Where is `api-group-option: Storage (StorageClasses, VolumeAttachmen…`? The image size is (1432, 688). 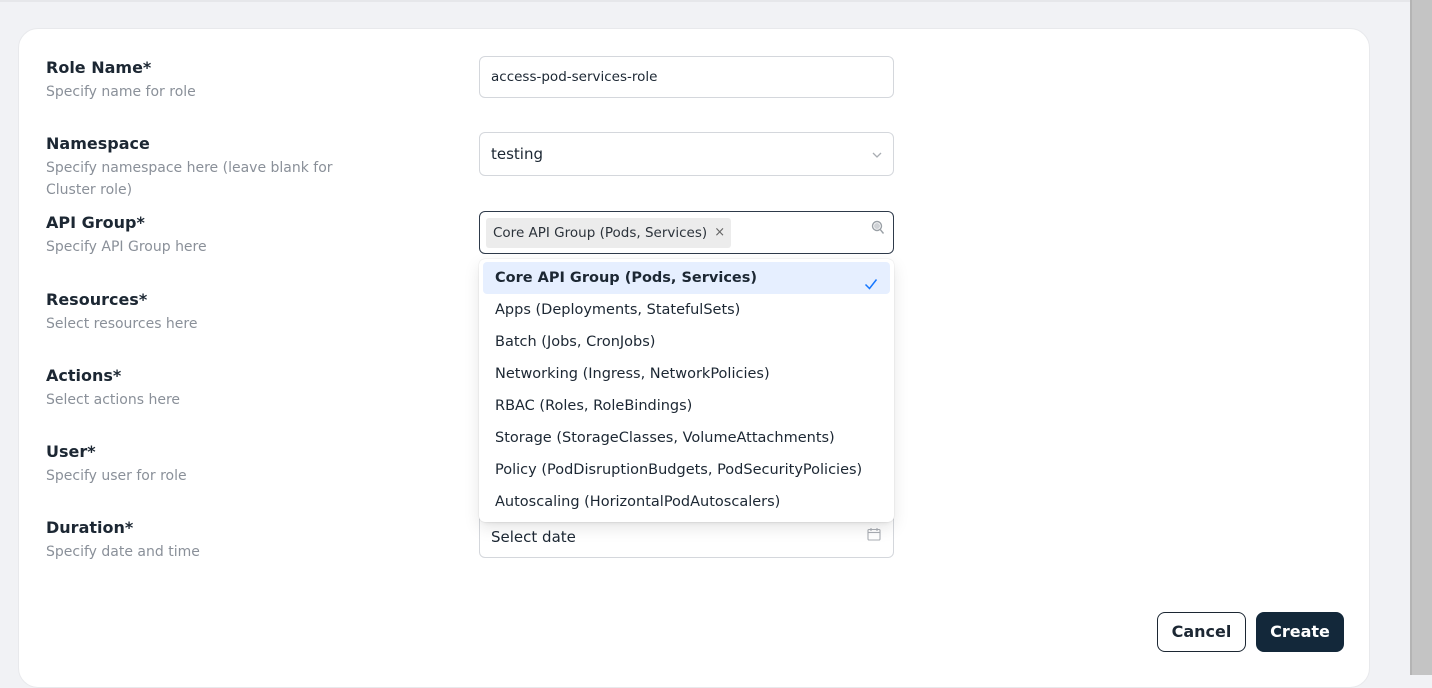 api-group-option: Storage (StorageClasses, VolumeAttachmen… is located at coordinates (686, 438).